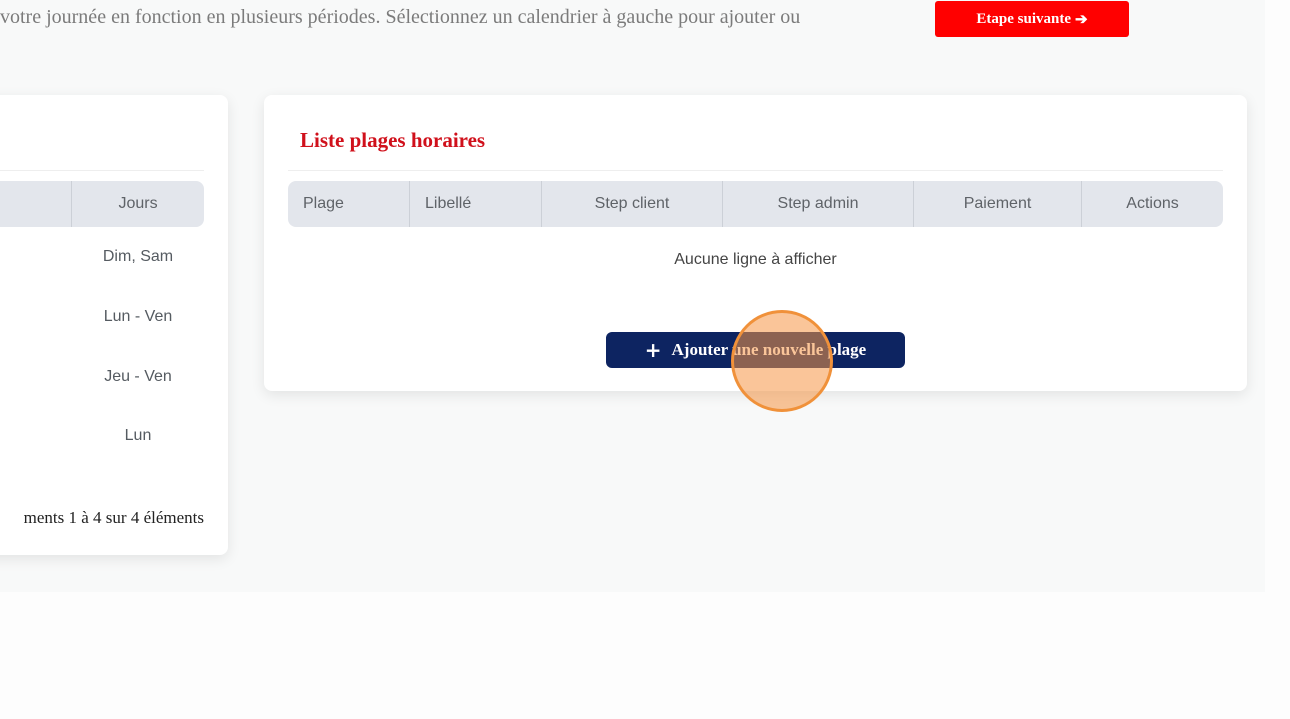  Describe the element at coordinates (1152, 204) in the screenshot. I see `column-header-actions: Actions` at that location.